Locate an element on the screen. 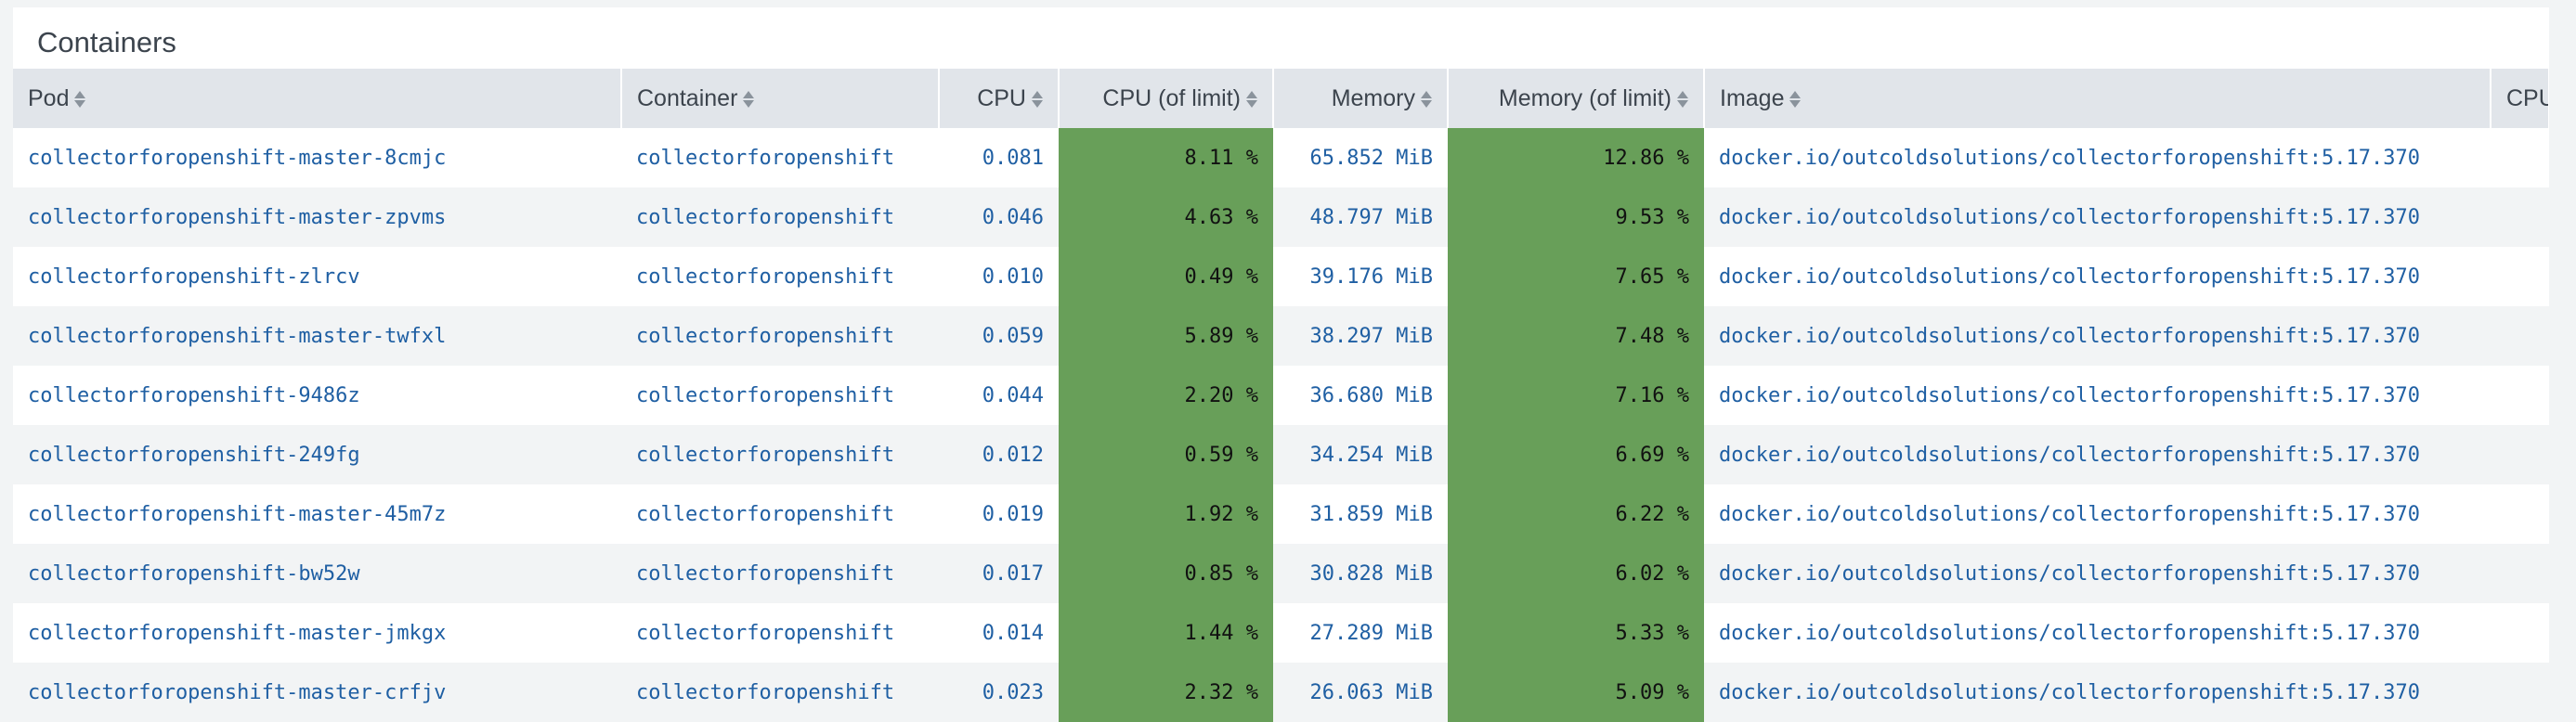 The width and height of the screenshot is (2576, 722). cell-memory: 48.797 MiB is located at coordinates (1360, 217).